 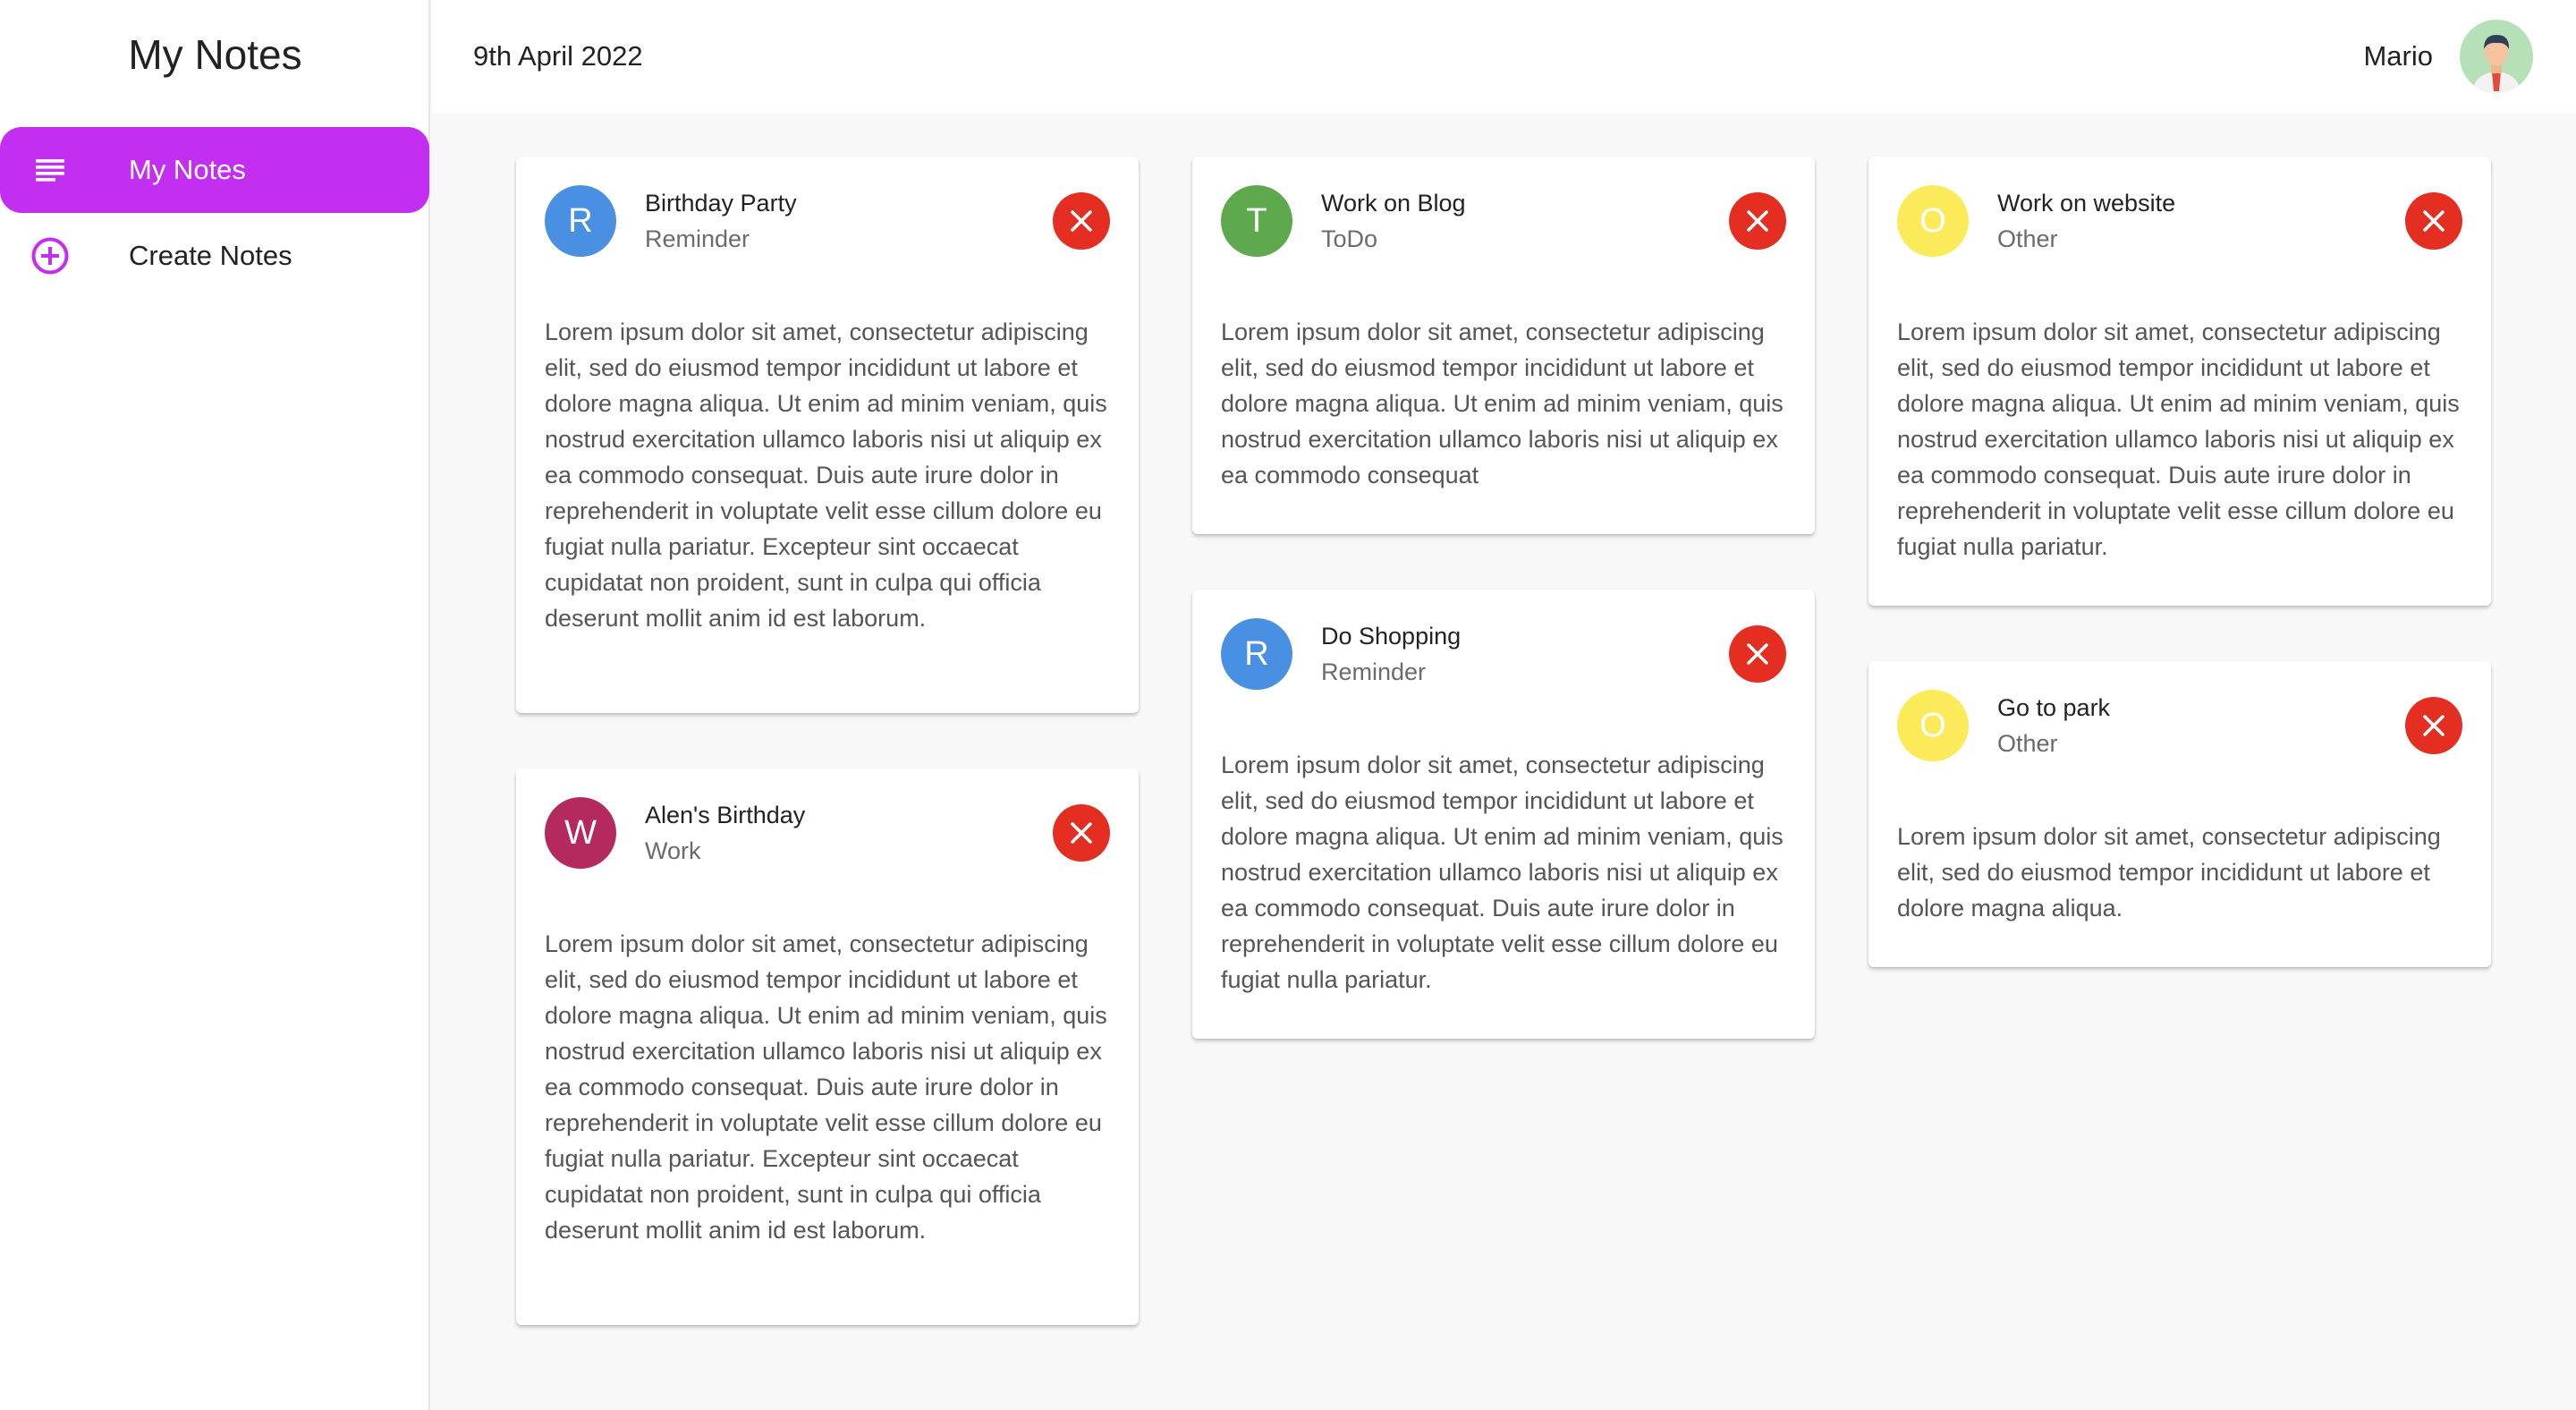 I want to click on current-date: 9th April 2022, so click(x=558, y=56).